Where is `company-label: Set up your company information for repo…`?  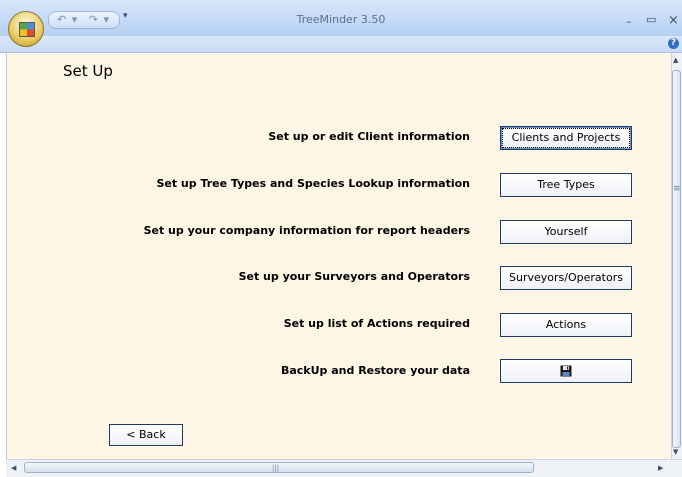
company-label: Set up your company information for repo… is located at coordinates (306, 230).